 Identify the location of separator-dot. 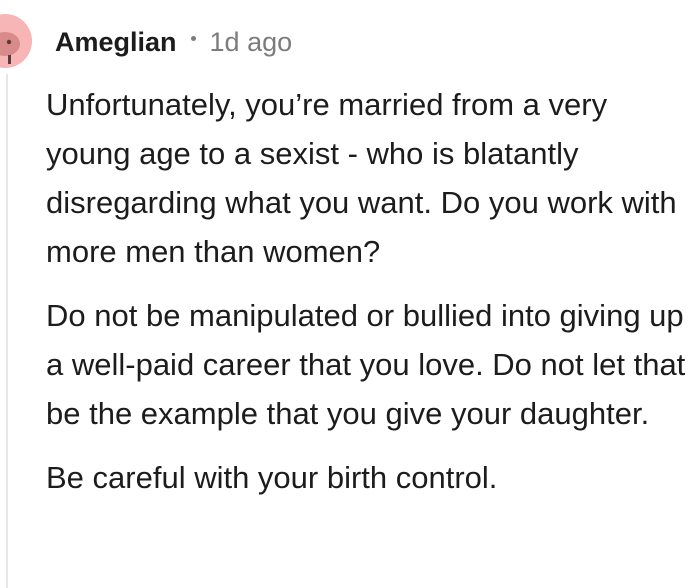
(193, 38).